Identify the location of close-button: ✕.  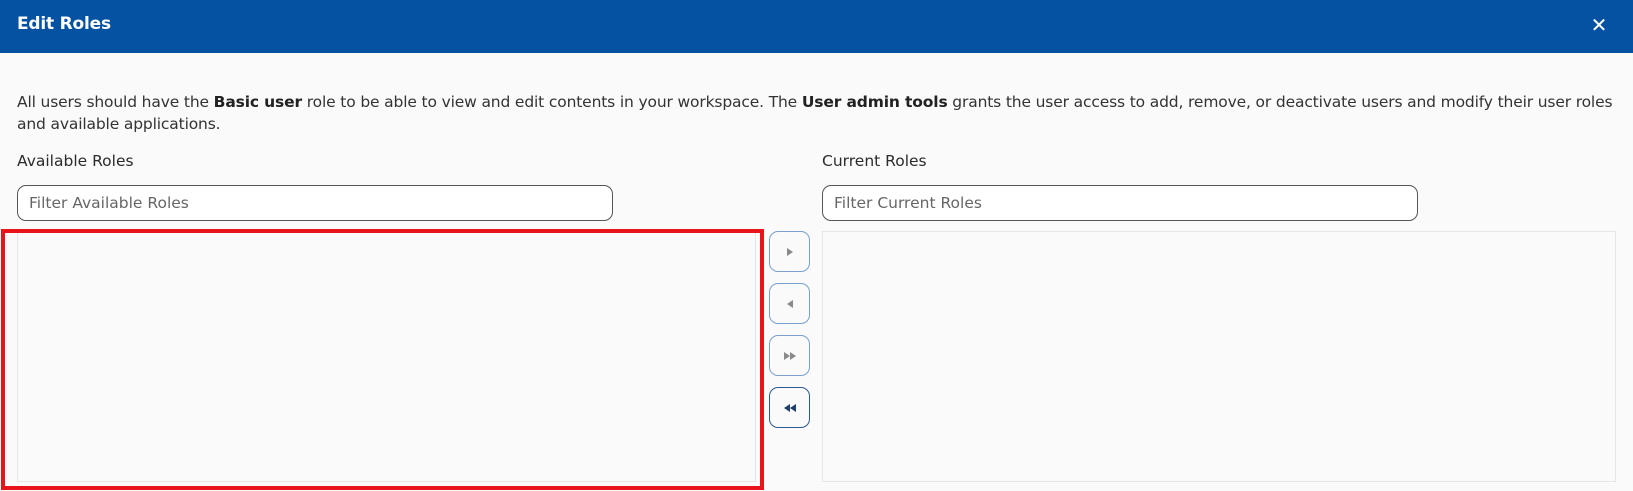
(1599, 25).